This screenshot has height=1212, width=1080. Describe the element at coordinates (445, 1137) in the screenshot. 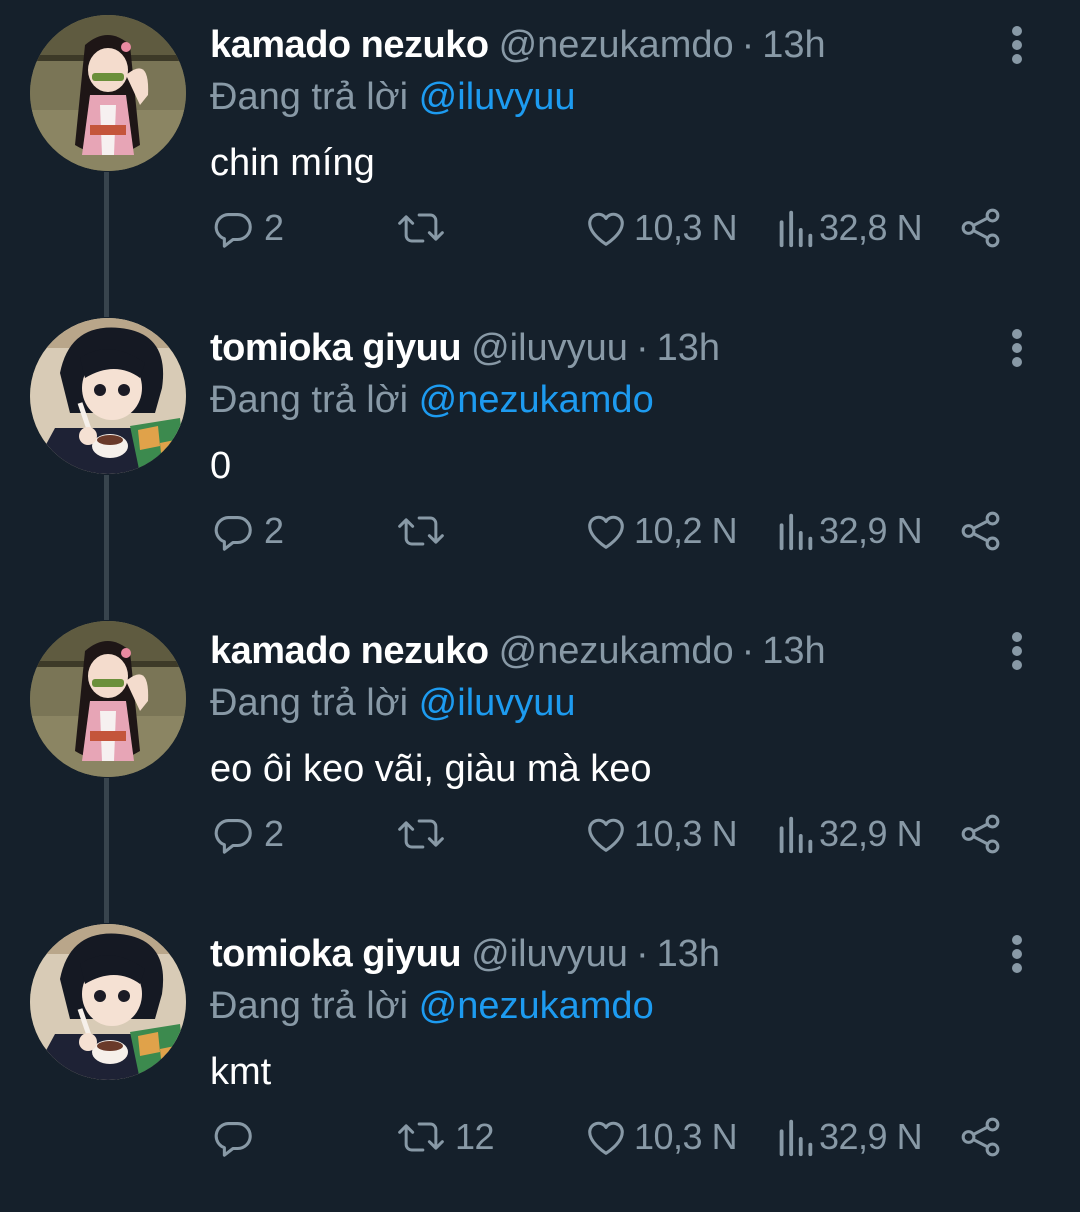

I see `retweet-button: 12` at that location.